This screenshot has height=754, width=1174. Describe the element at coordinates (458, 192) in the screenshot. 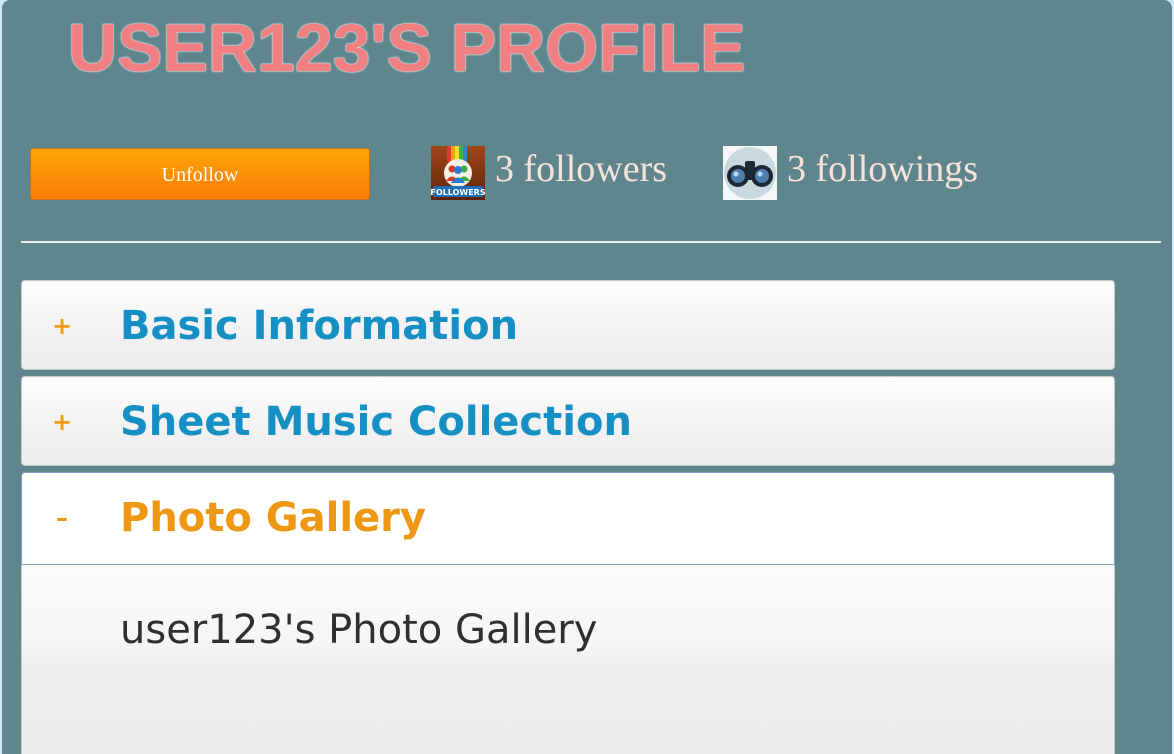

I see `svg-text: FOLLOWERS` at that location.